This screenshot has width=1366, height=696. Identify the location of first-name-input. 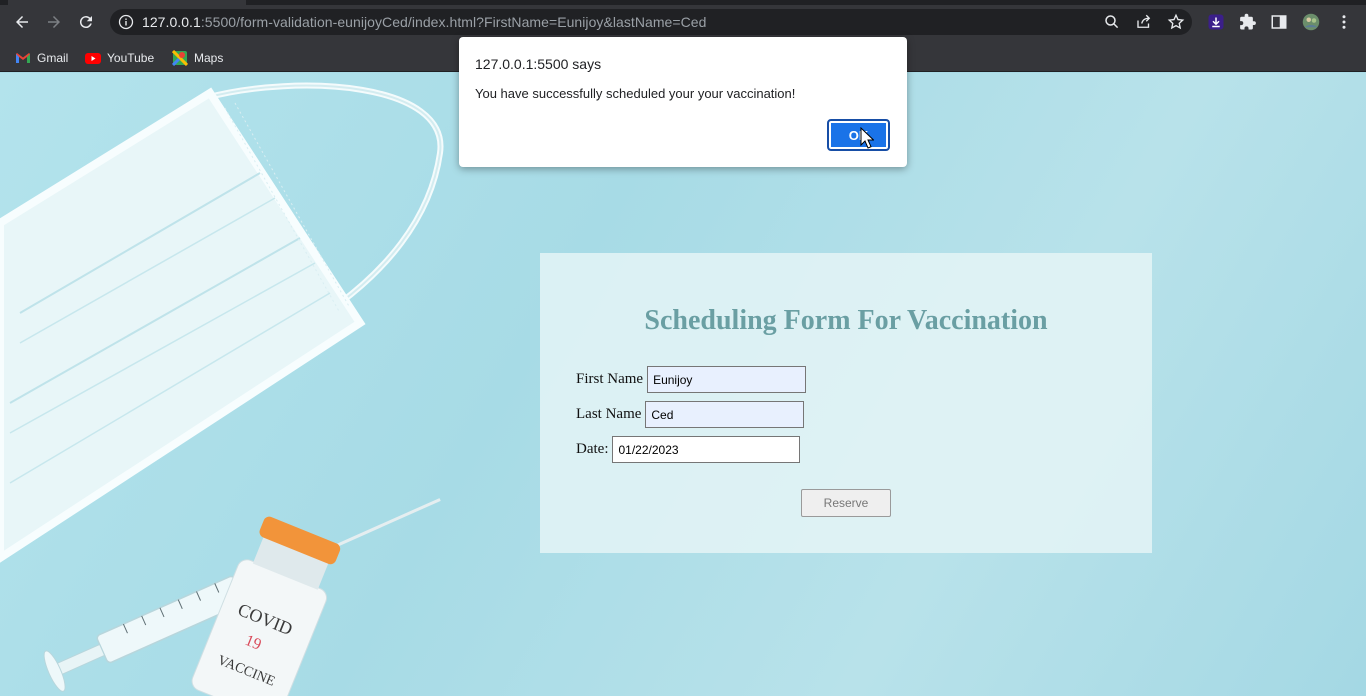
(727, 379).